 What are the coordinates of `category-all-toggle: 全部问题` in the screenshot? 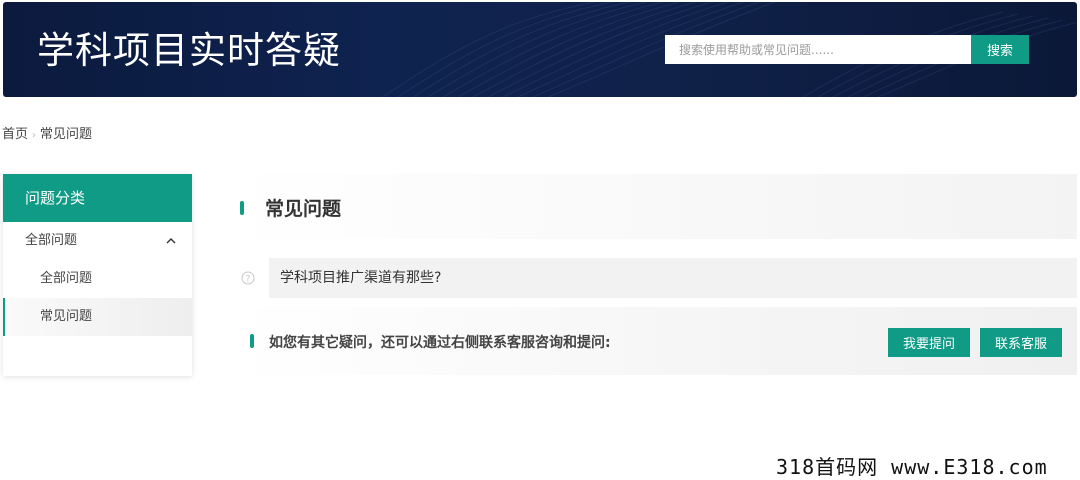 It's located at (97, 241).